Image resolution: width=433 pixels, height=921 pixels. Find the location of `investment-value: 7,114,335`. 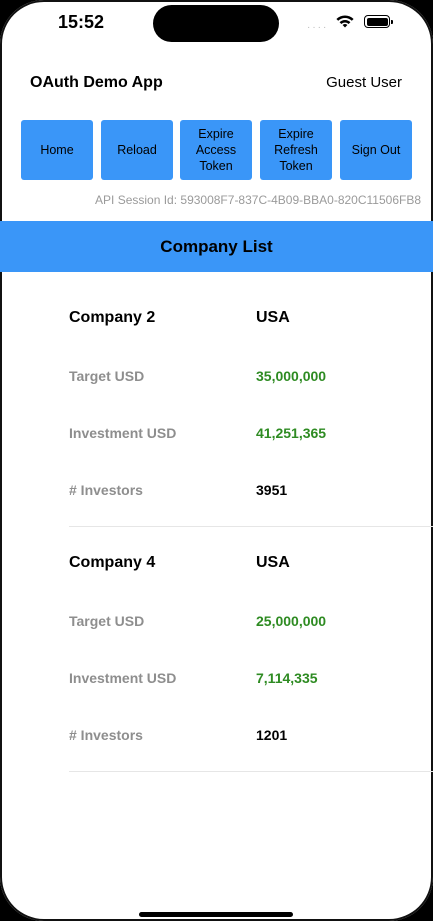

investment-value: 7,114,335 is located at coordinates (287, 678).